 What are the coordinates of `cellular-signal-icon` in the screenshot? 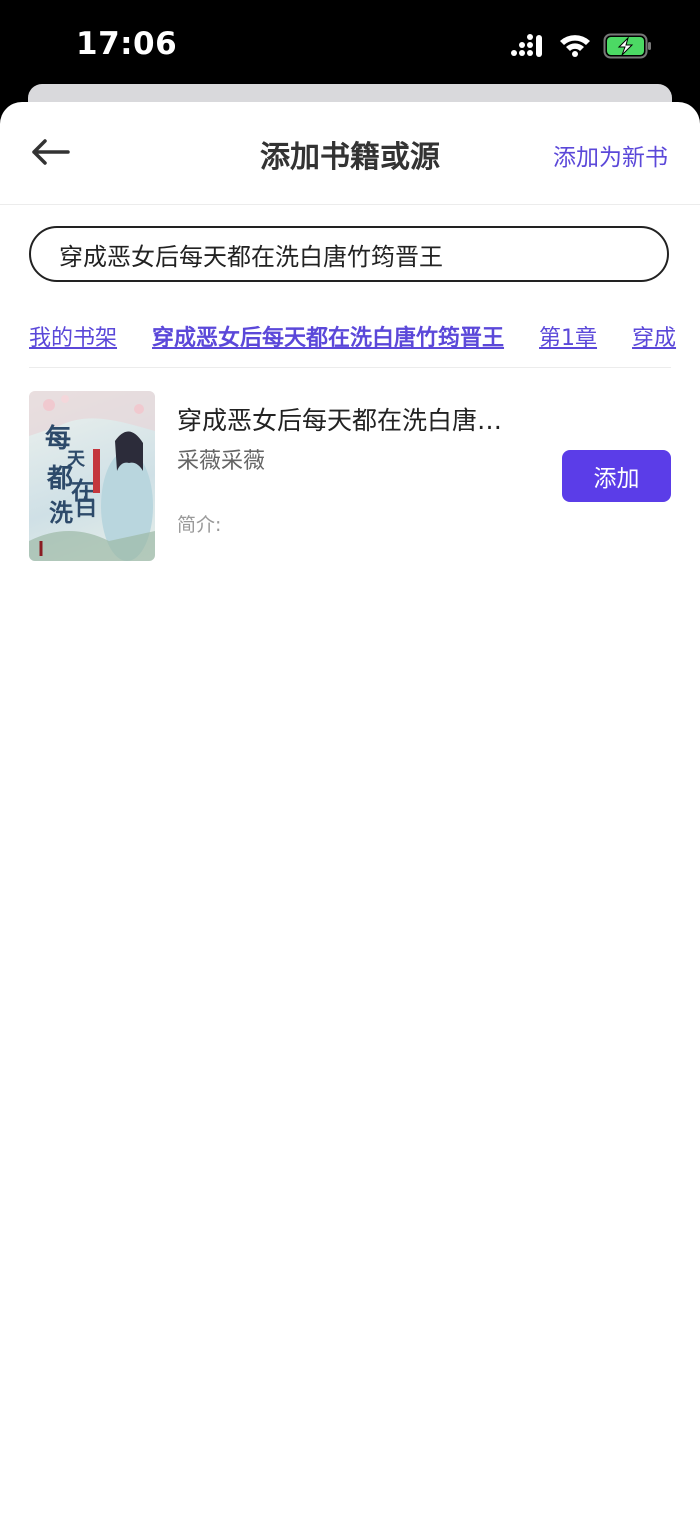 It's located at (526, 45).